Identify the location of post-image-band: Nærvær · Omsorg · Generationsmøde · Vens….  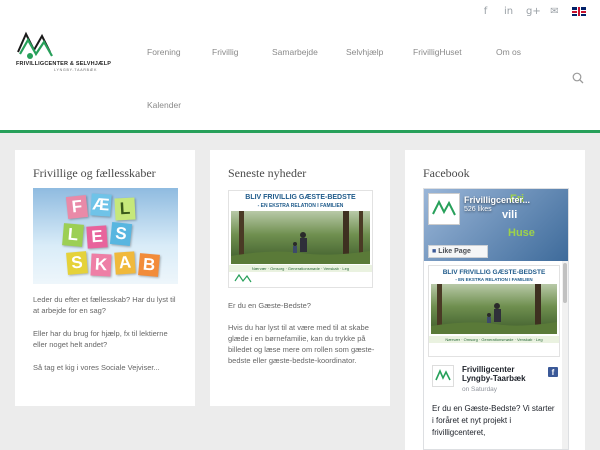
(494, 339).